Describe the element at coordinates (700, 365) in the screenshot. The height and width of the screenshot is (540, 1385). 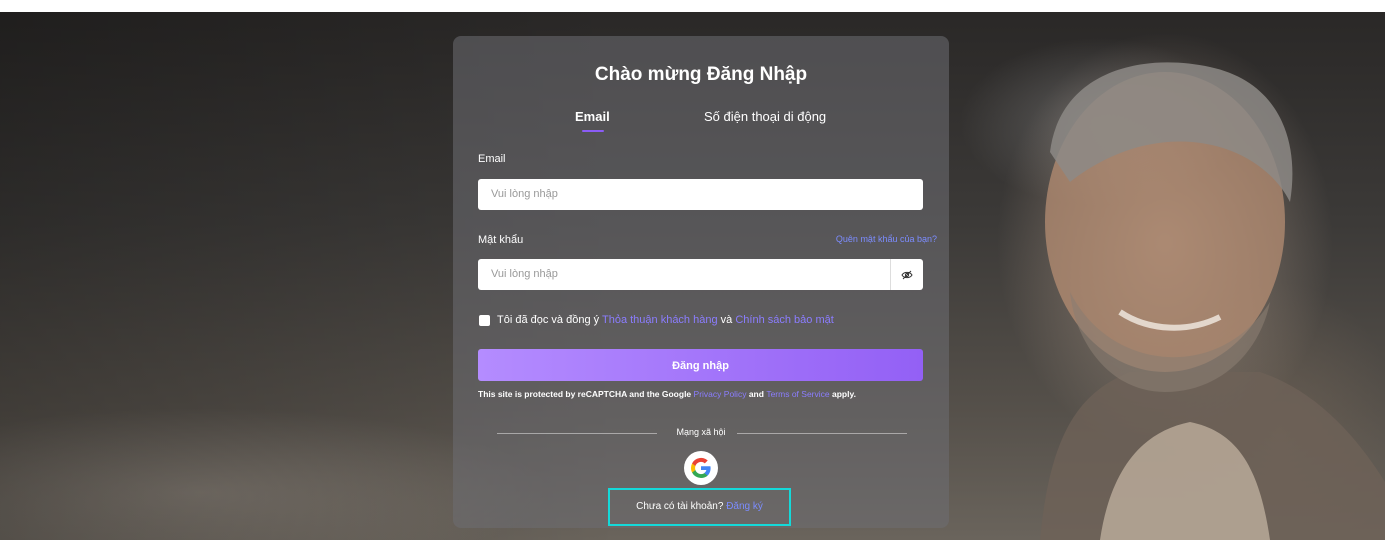
I see `login-button: Đăng nhập` at that location.